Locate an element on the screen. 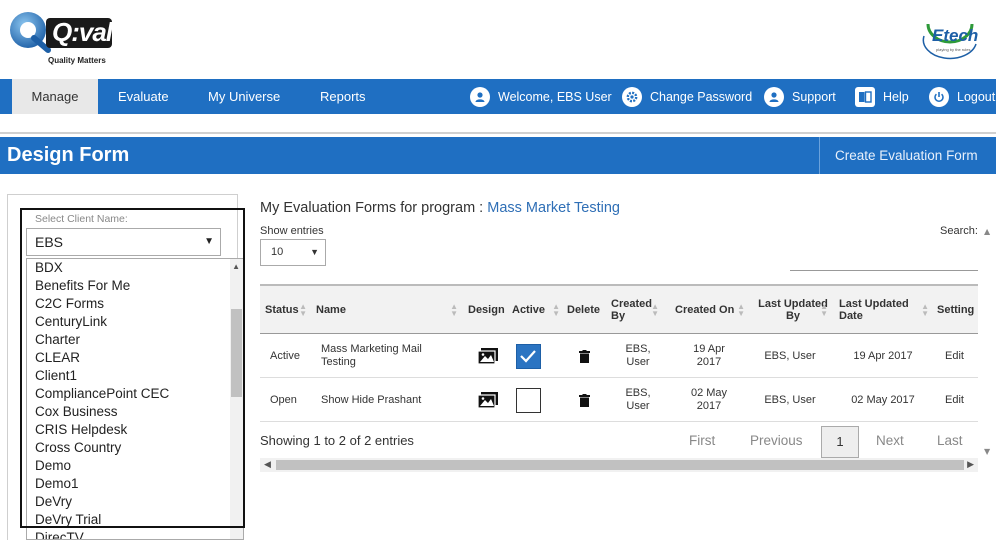 This screenshot has width=996, height=540. pager-first: First is located at coordinates (702, 440).